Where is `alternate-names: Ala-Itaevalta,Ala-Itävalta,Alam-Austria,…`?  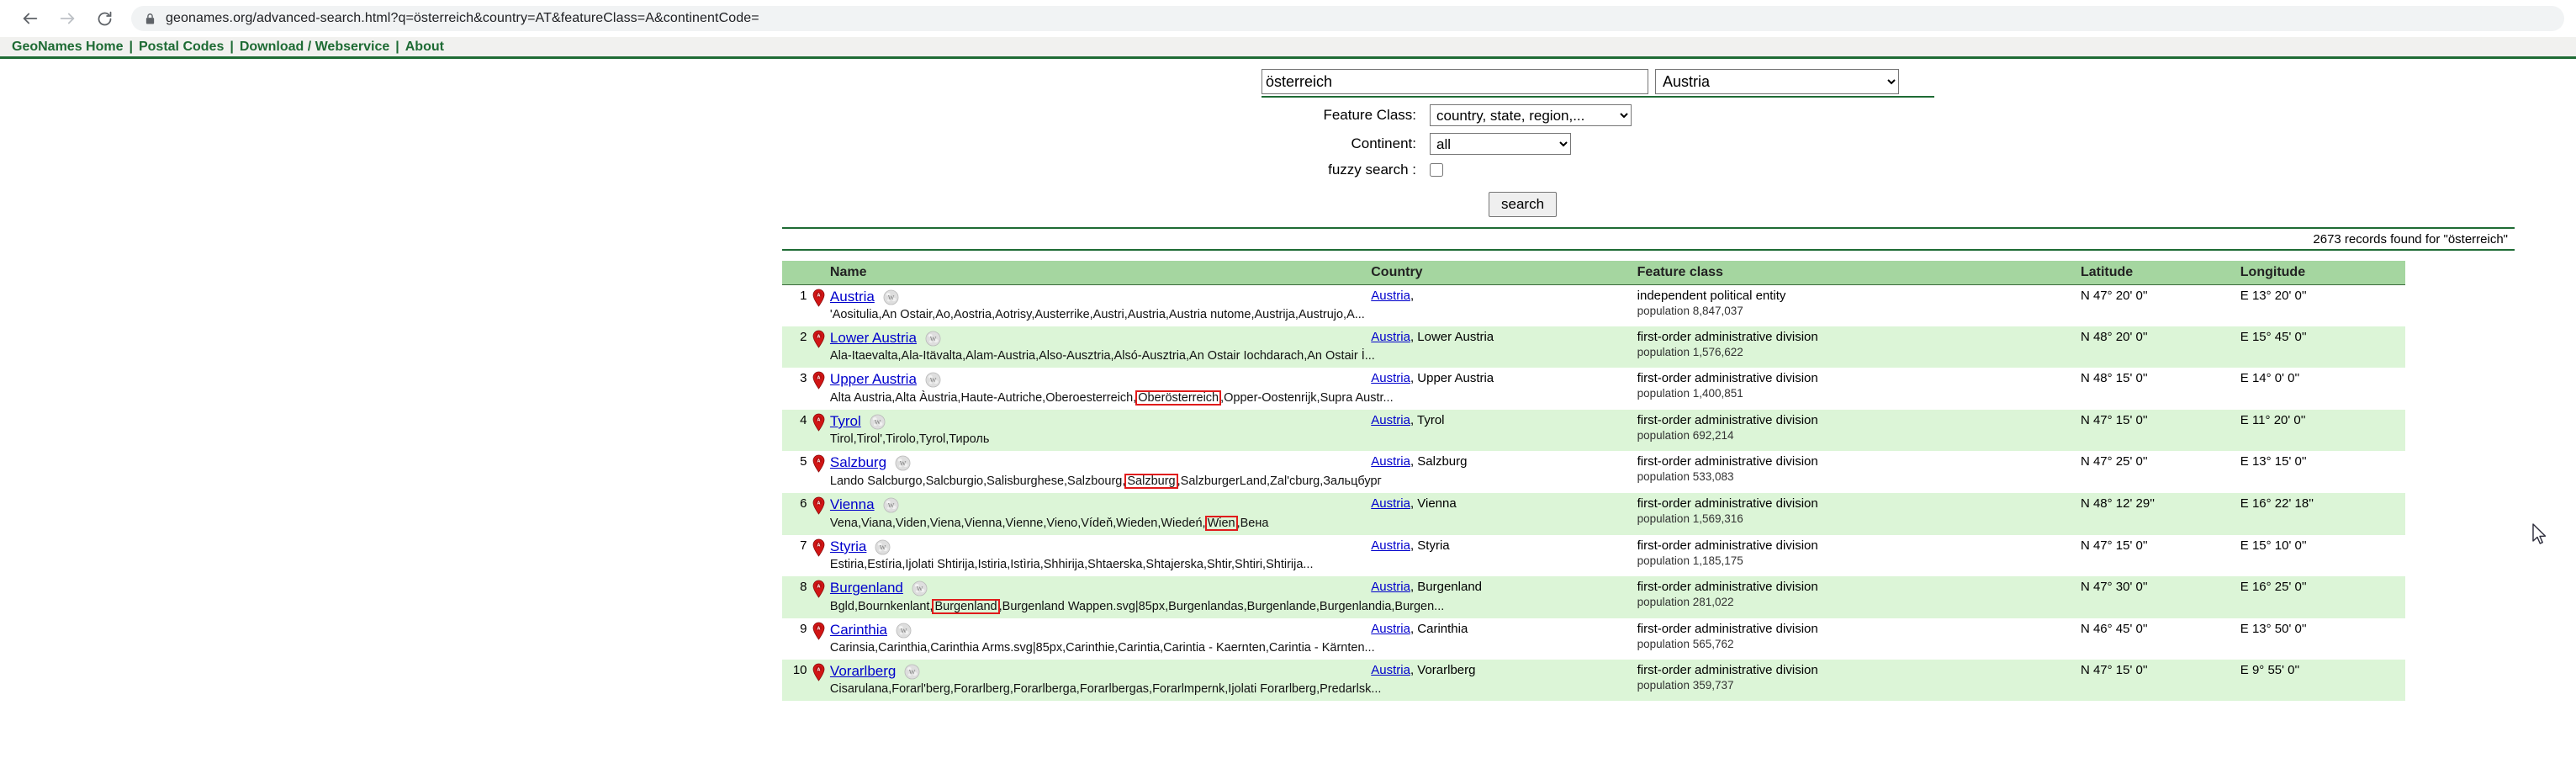
alternate-names: Ala-Itaevalta,Ala-Itävalta,Alam-Austria,… is located at coordinates (1102, 356).